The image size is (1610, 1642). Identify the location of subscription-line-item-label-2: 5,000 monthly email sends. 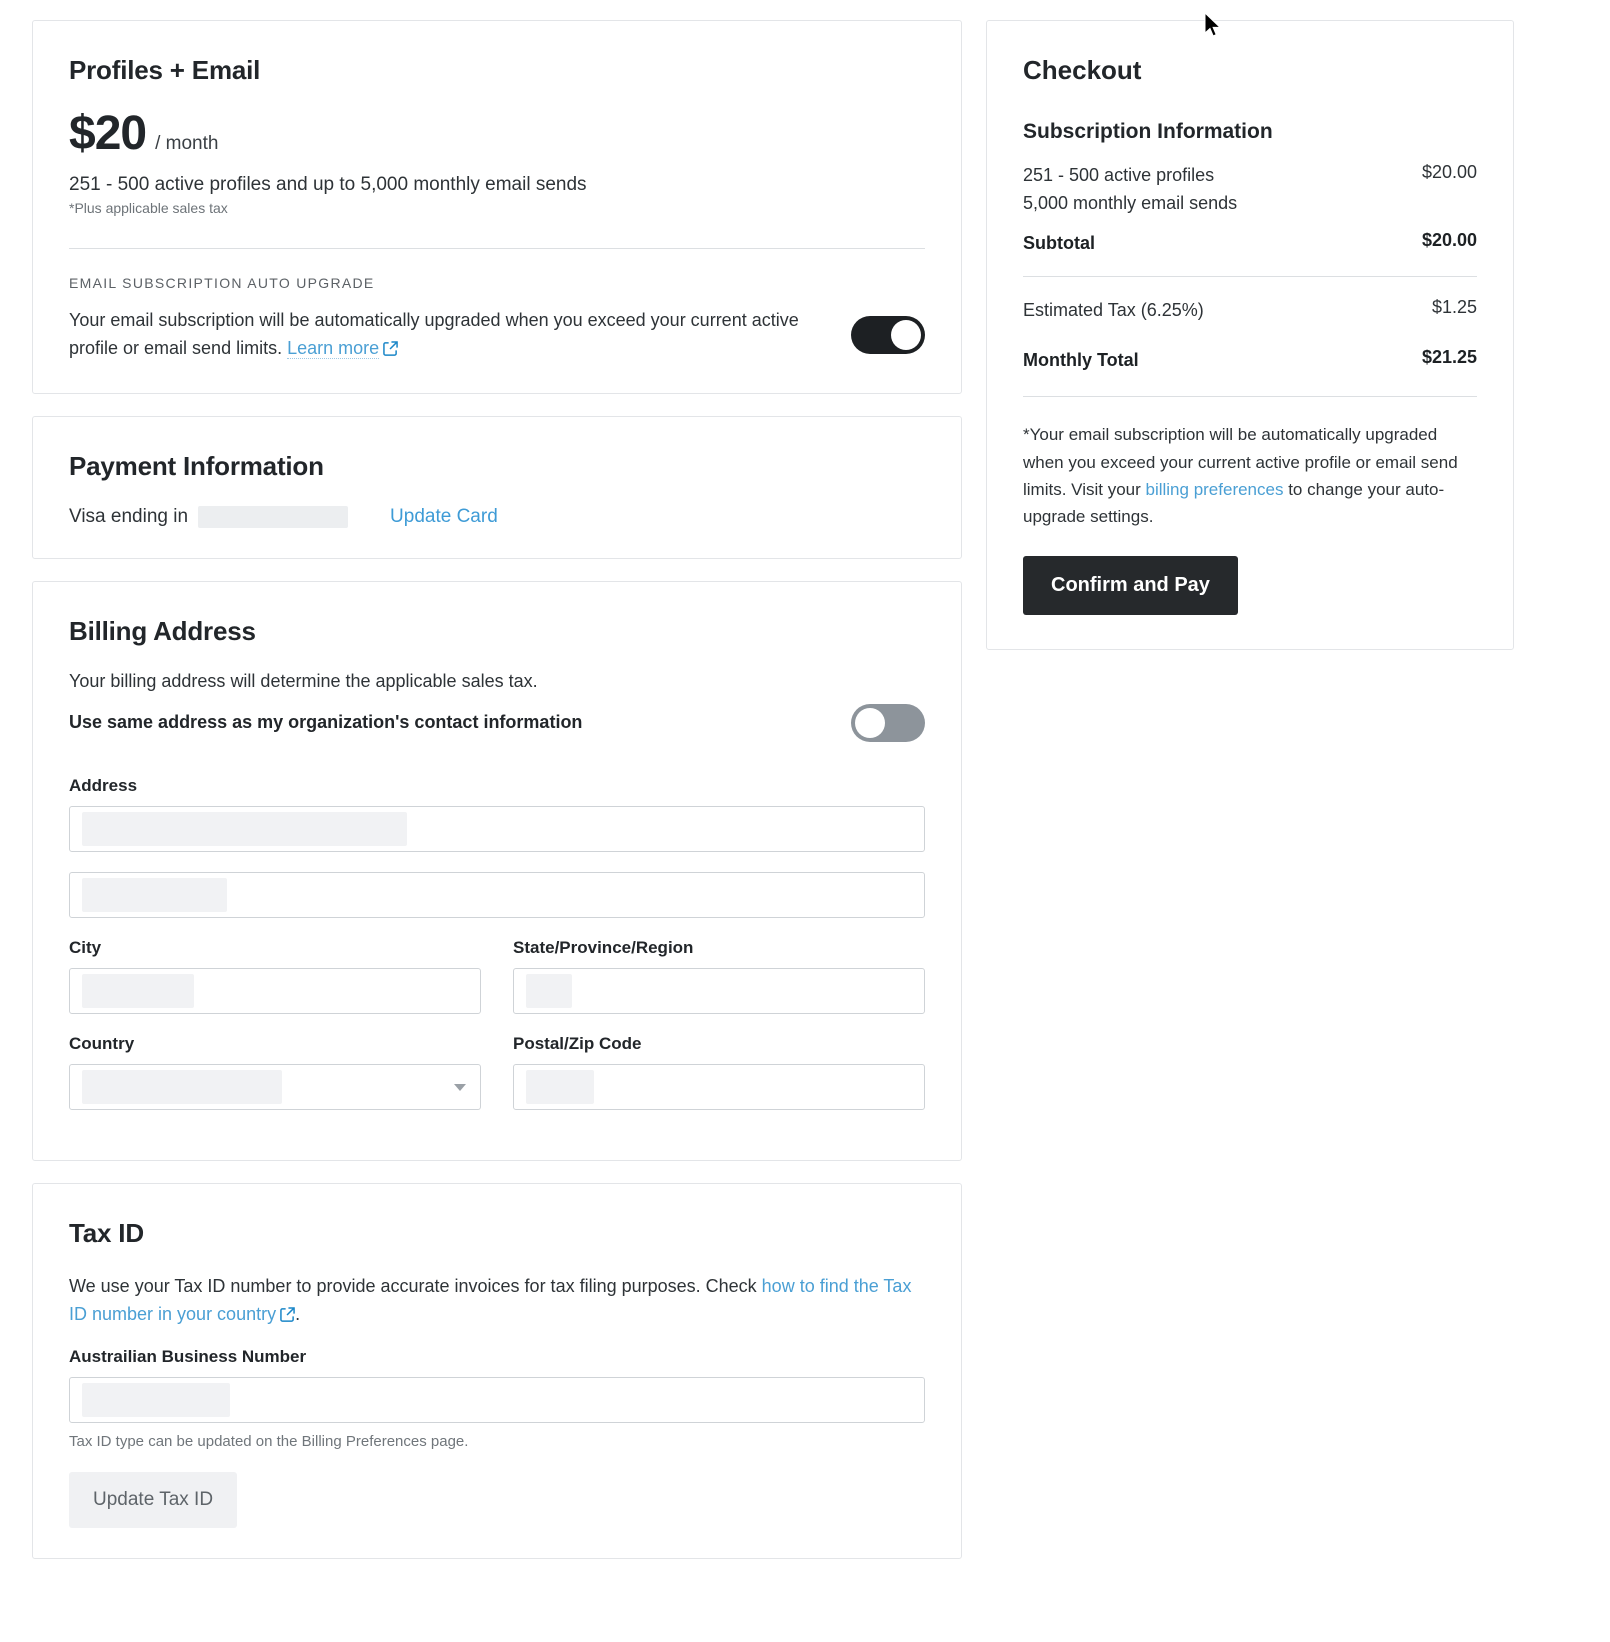
(1130, 202).